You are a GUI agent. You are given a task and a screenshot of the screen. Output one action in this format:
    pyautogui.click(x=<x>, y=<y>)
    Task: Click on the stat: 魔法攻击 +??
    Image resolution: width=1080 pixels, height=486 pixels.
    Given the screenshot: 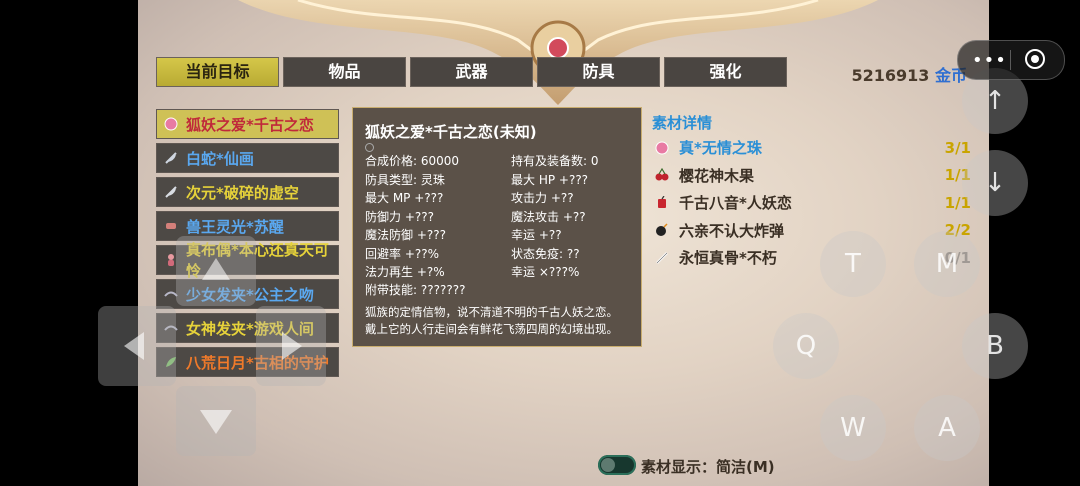 What is the action you would take?
    pyautogui.click(x=548, y=216)
    